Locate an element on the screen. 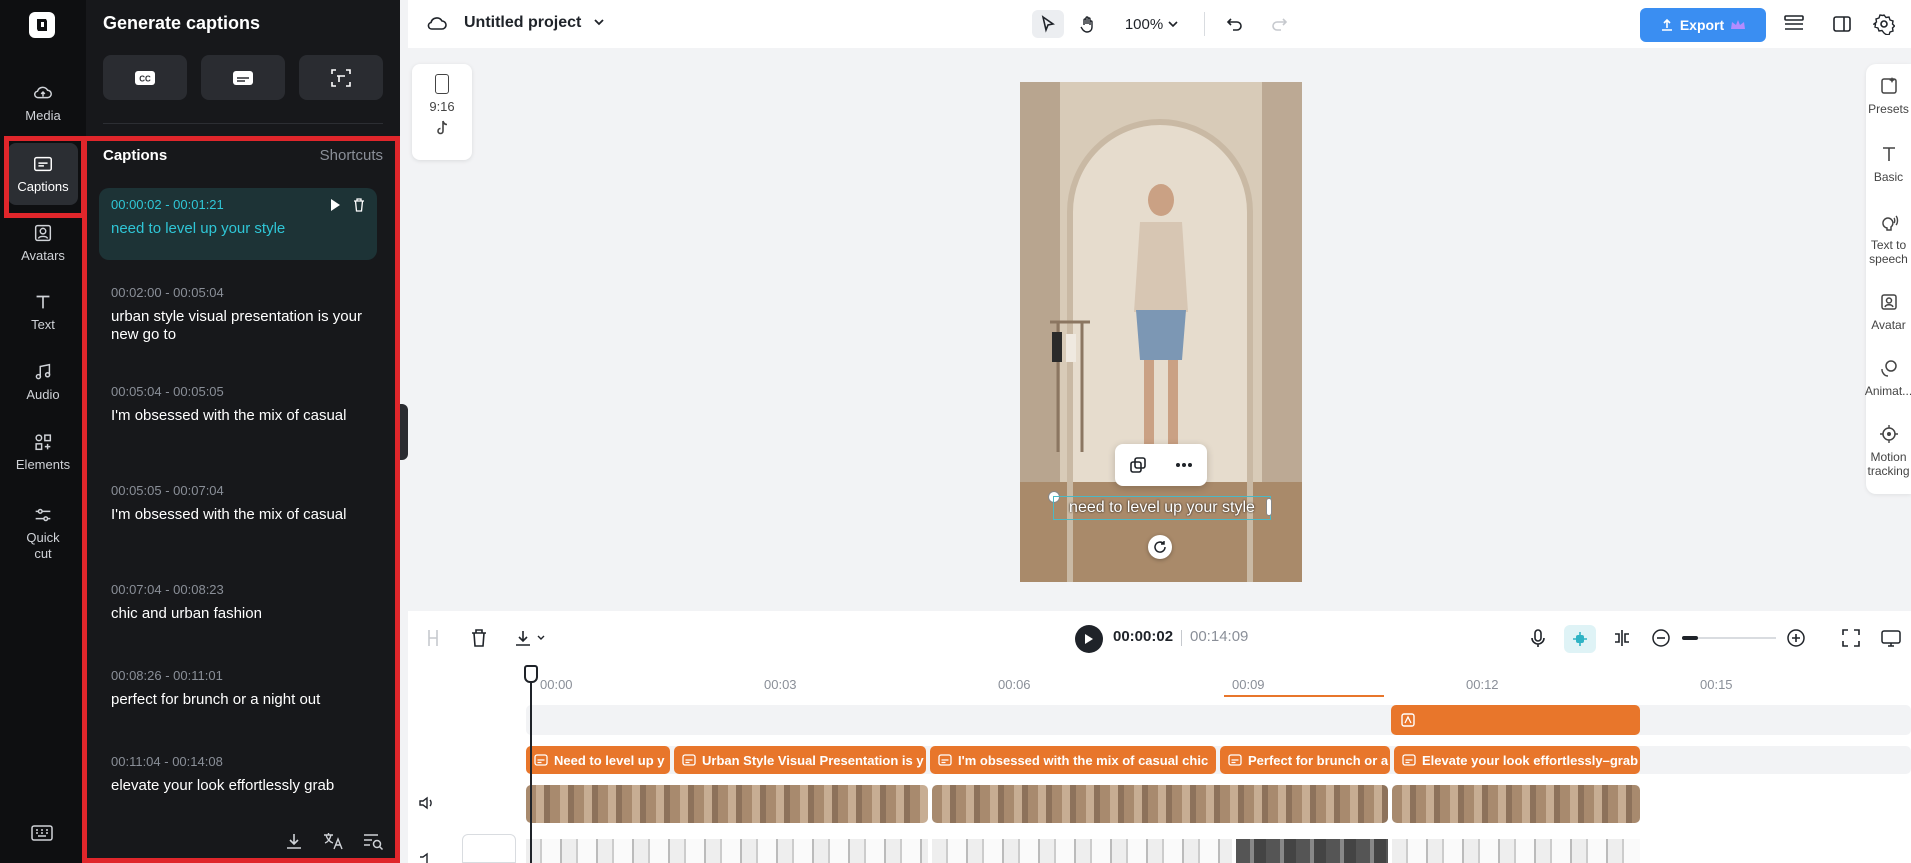 The image size is (1911, 863). delete-button is located at coordinates (479, 640).